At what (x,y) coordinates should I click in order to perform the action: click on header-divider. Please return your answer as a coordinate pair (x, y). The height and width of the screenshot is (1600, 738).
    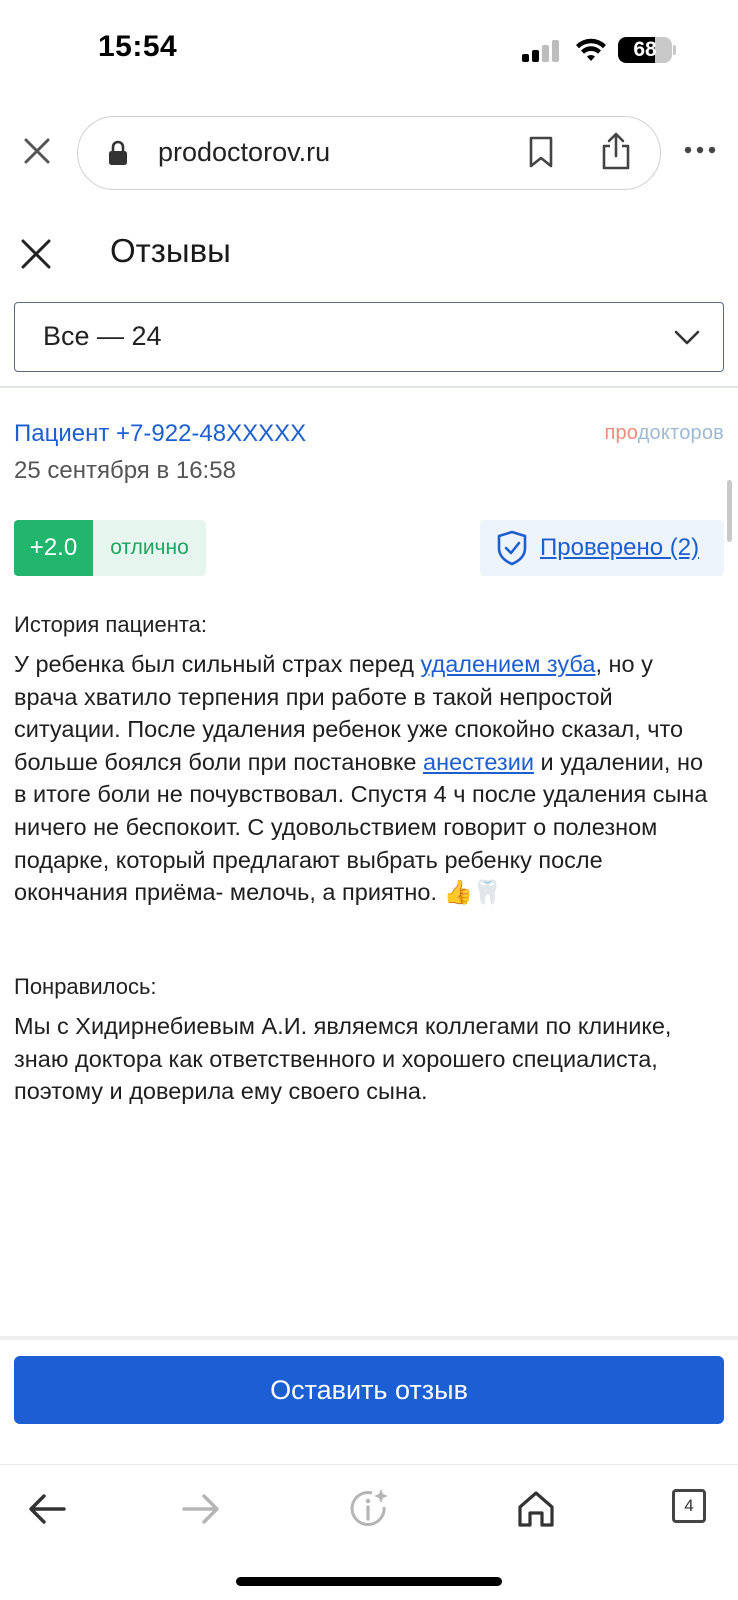
    Looking at the image, I should click on (369, 387).